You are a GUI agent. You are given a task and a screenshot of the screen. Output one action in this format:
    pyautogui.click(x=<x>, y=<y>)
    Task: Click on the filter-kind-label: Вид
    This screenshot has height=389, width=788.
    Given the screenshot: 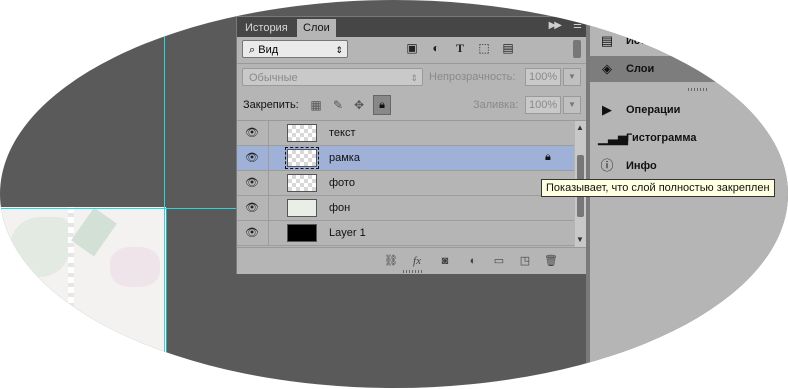 What is the action you would take?
    pyautogui.click(x=268, y=50)
    